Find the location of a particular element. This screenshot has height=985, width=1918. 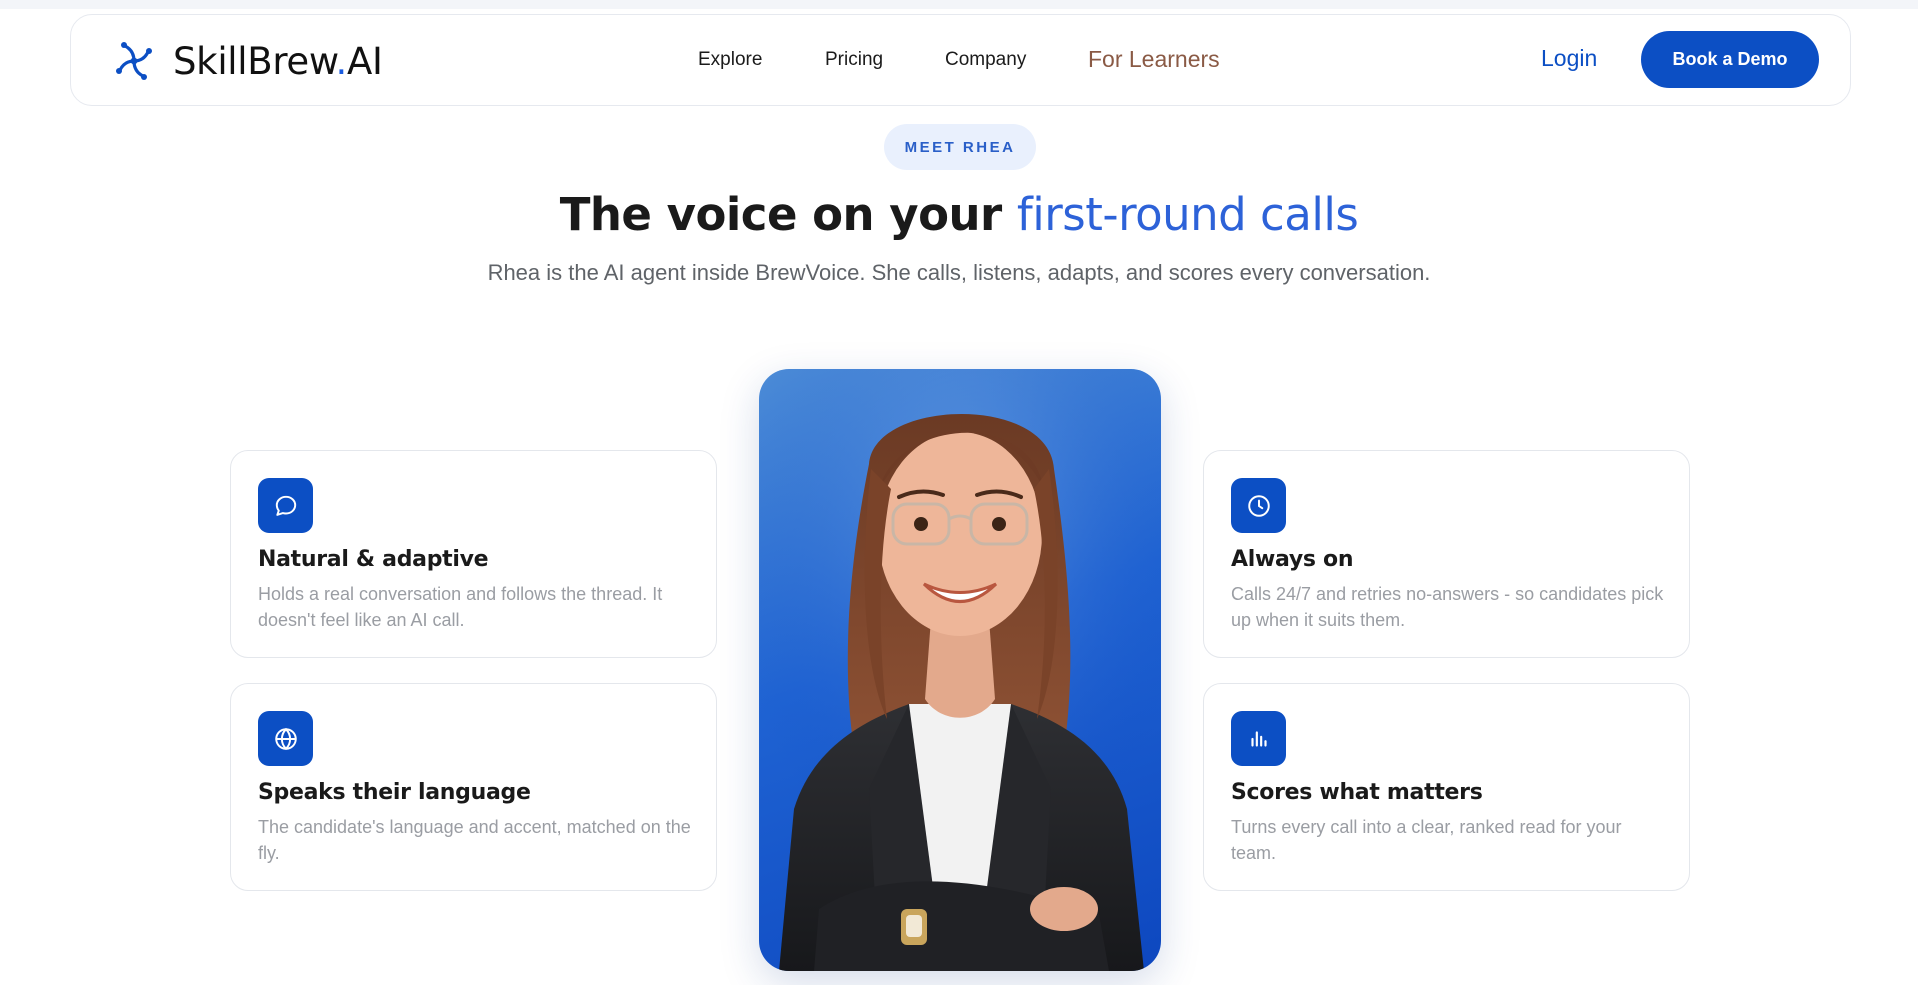

brand-name: SkillBrew.AI is located at coordinates (278, 61).